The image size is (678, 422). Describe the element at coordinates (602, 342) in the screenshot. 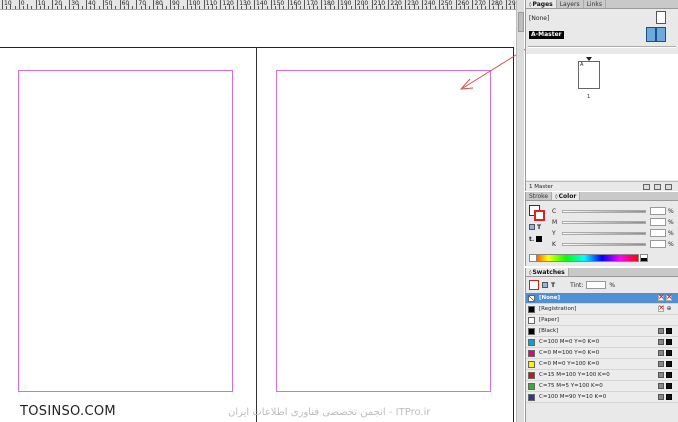

I see `swatch-row: C=100 M=0 Y=0 K=0` at that location.